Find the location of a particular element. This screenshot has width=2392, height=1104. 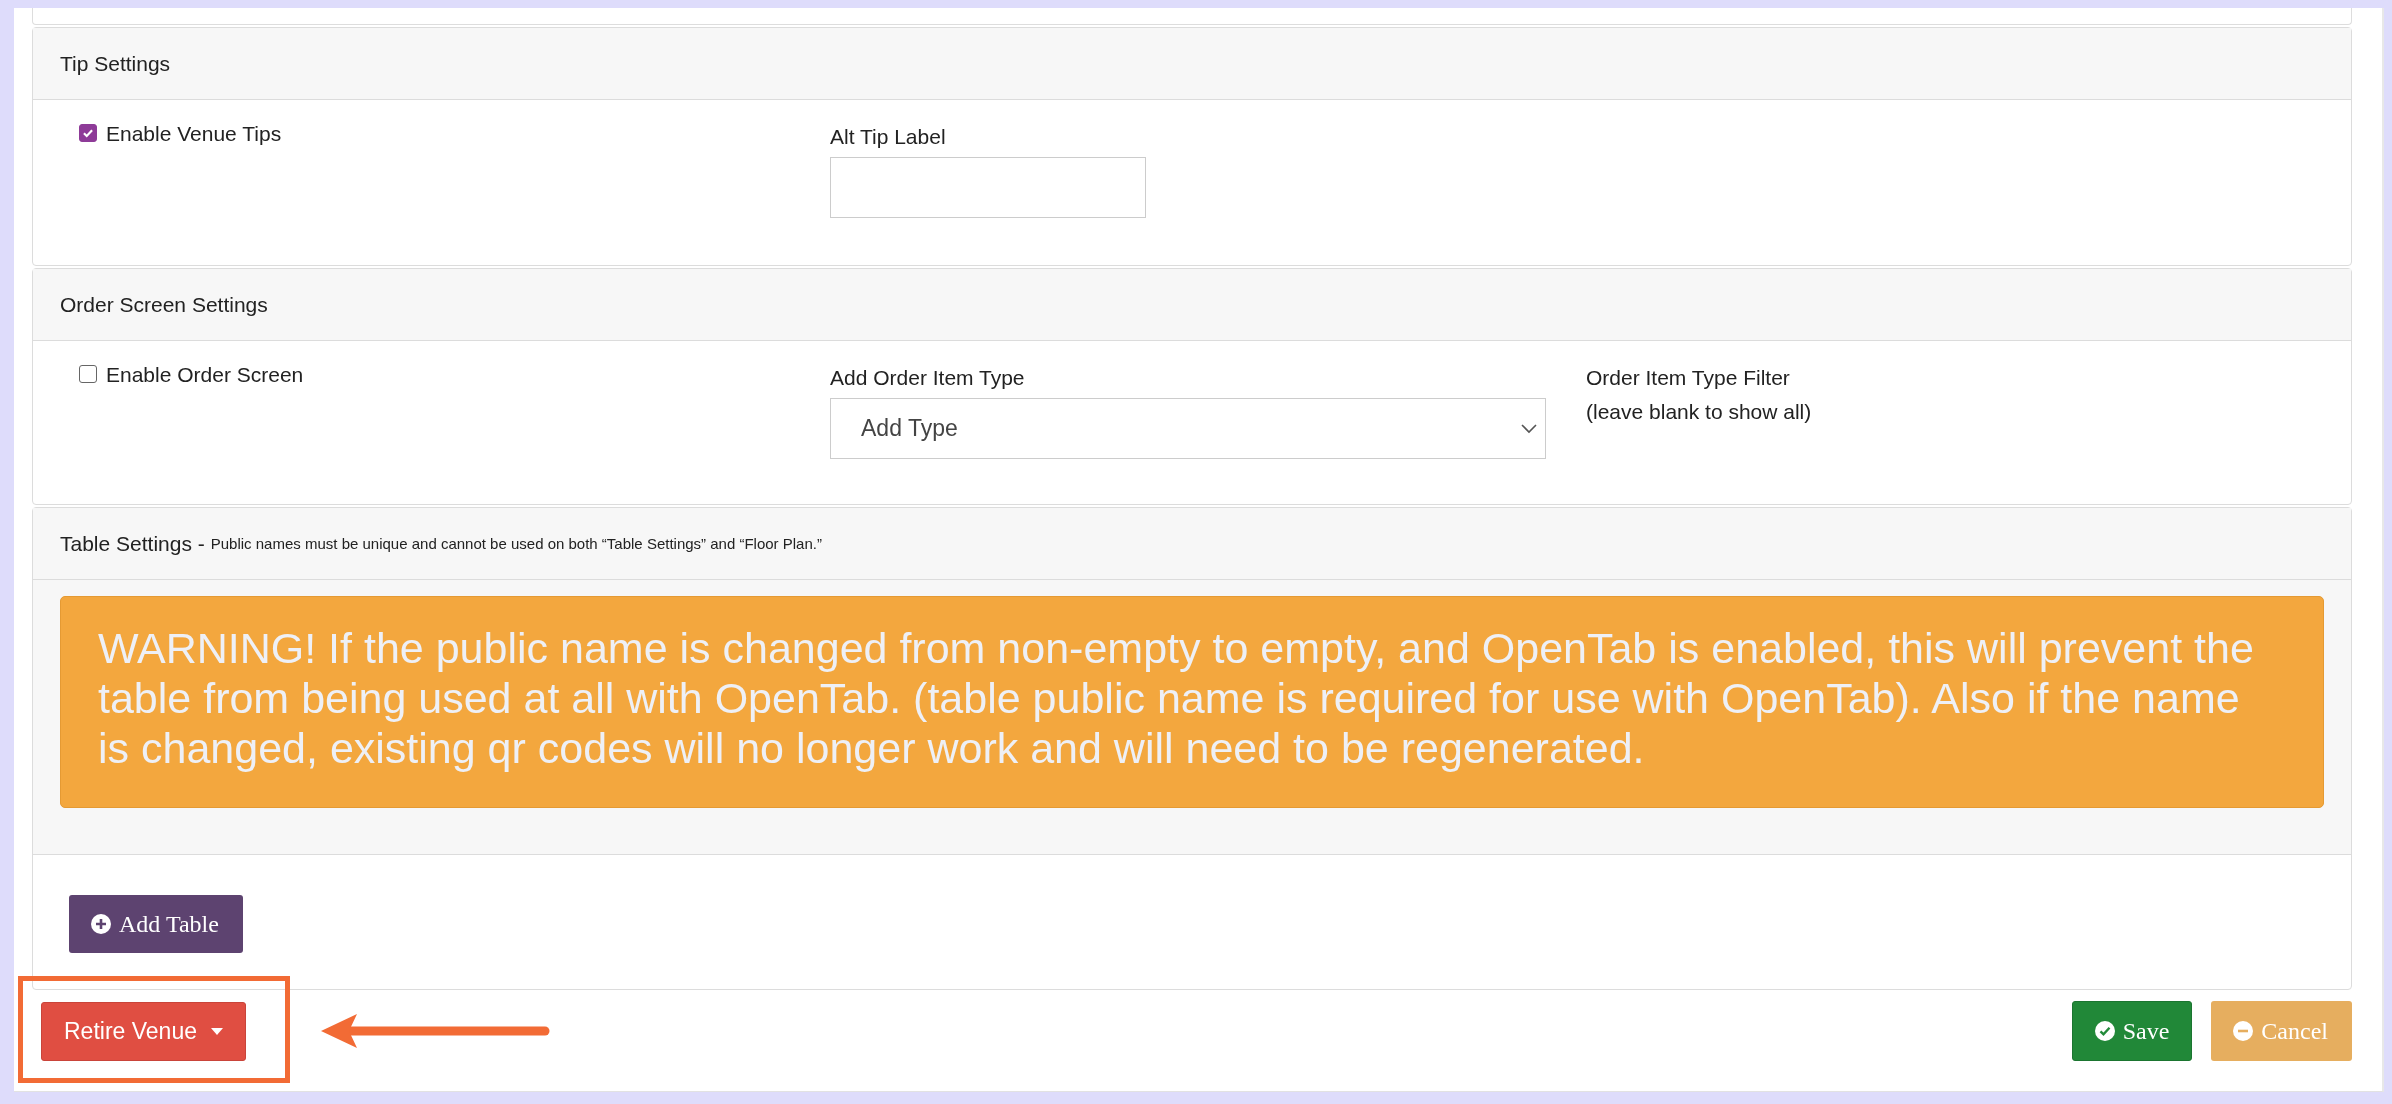

field-label: Order Item Type Filter is located at coordinates (1688, 378).